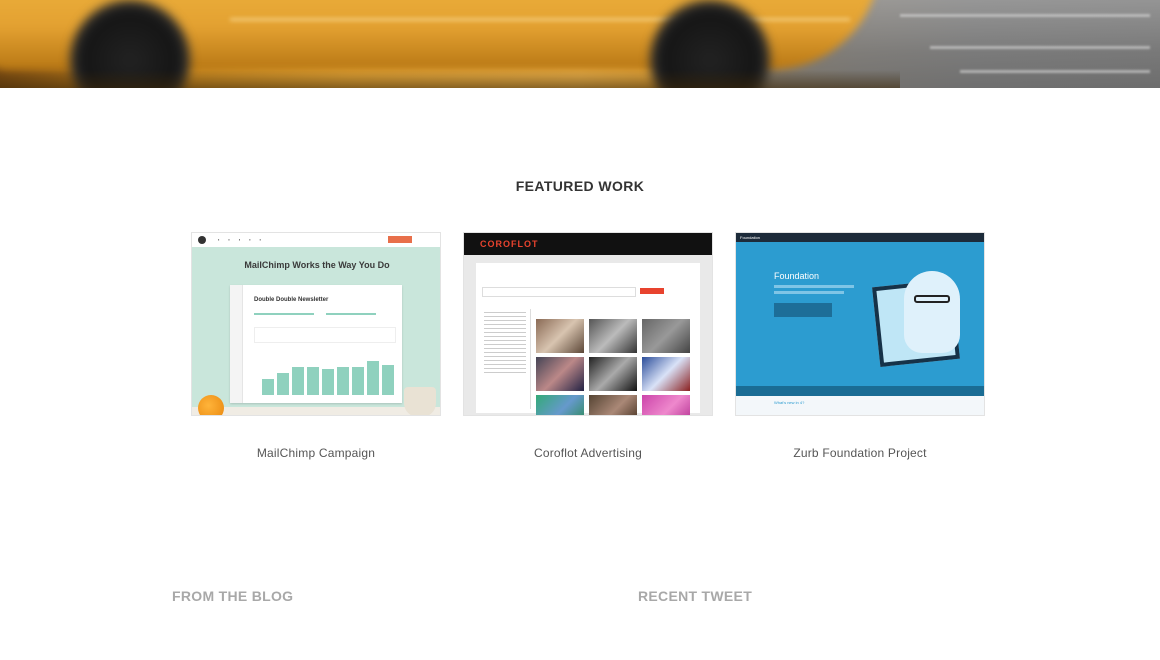  What do you see at coordinates (695, 596) in the screenshot?
I see `recent-tweet-heading: RECENT TWEET` at bounding box center [695, 596].